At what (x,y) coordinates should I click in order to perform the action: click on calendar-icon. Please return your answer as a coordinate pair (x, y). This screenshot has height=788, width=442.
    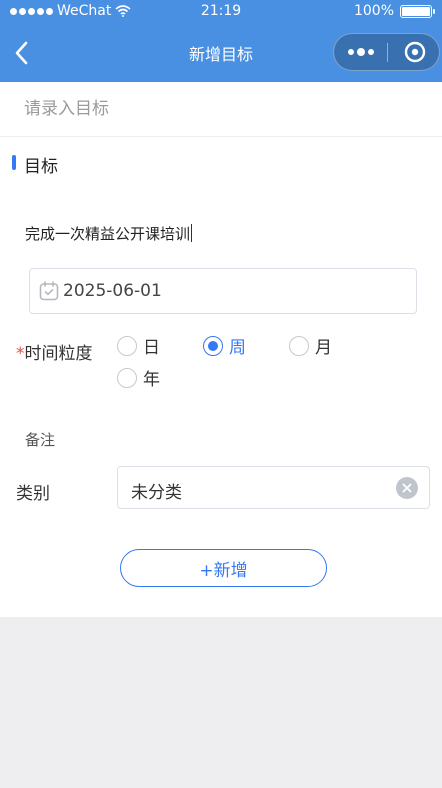
    Looking at the image, I should click on (49, 291).